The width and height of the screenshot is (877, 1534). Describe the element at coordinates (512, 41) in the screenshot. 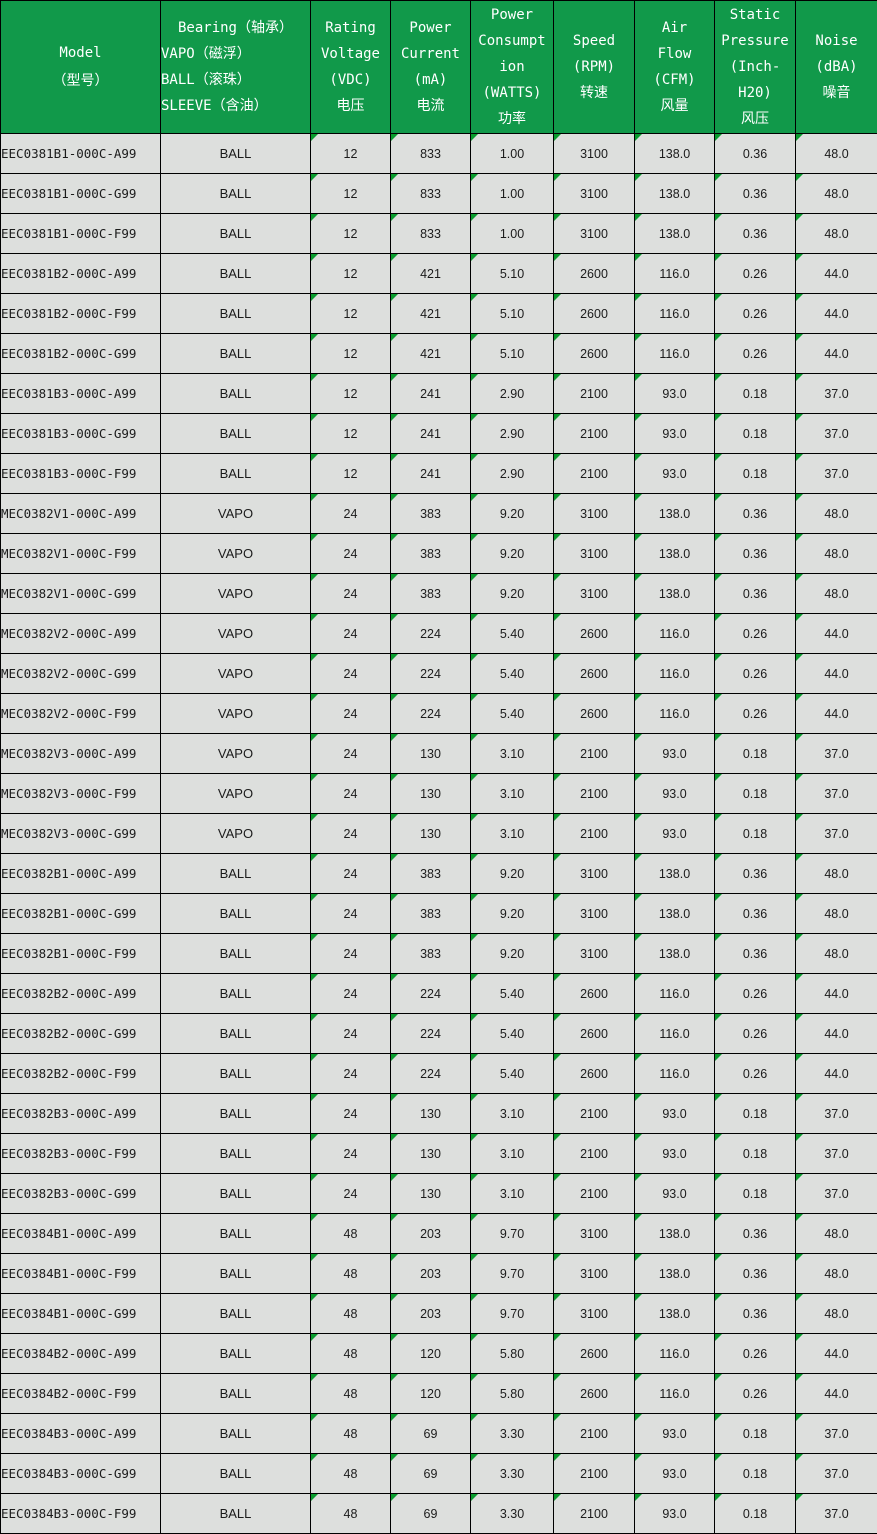

I see `column-header-line: Consumpt` at that location.